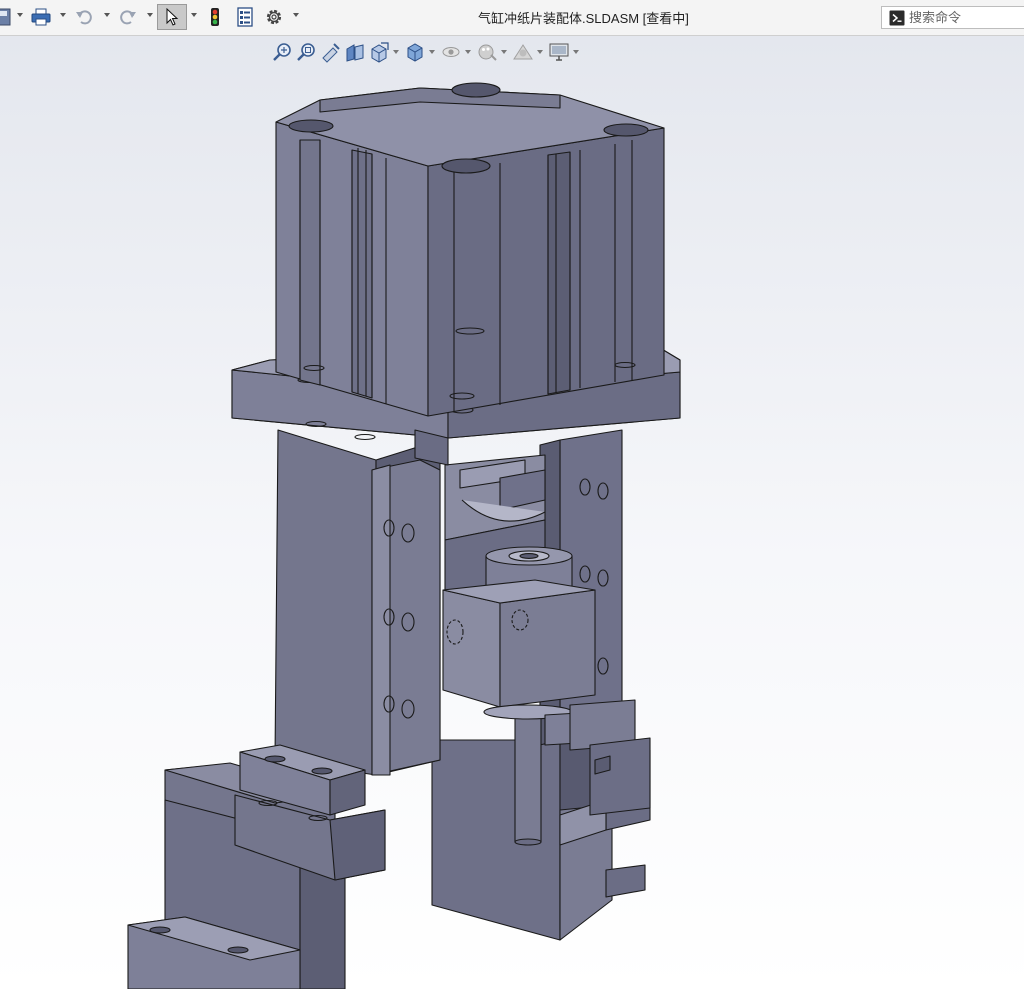 Image resolution: width=1024 pixels, height=989 pixels. I want to click on command-prompt-icon, so click(897, 17).